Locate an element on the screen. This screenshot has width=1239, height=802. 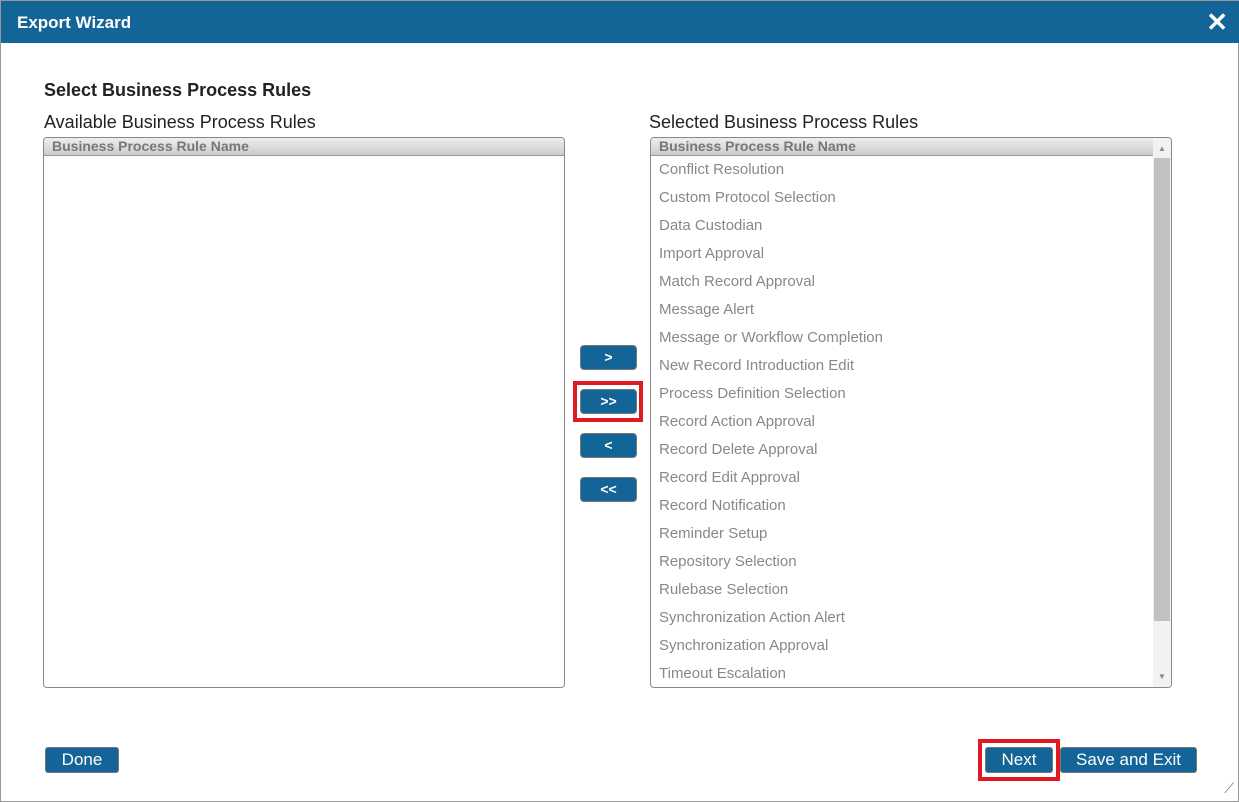
list-item: Rulebase Selection is located at coordinates (902, 590).